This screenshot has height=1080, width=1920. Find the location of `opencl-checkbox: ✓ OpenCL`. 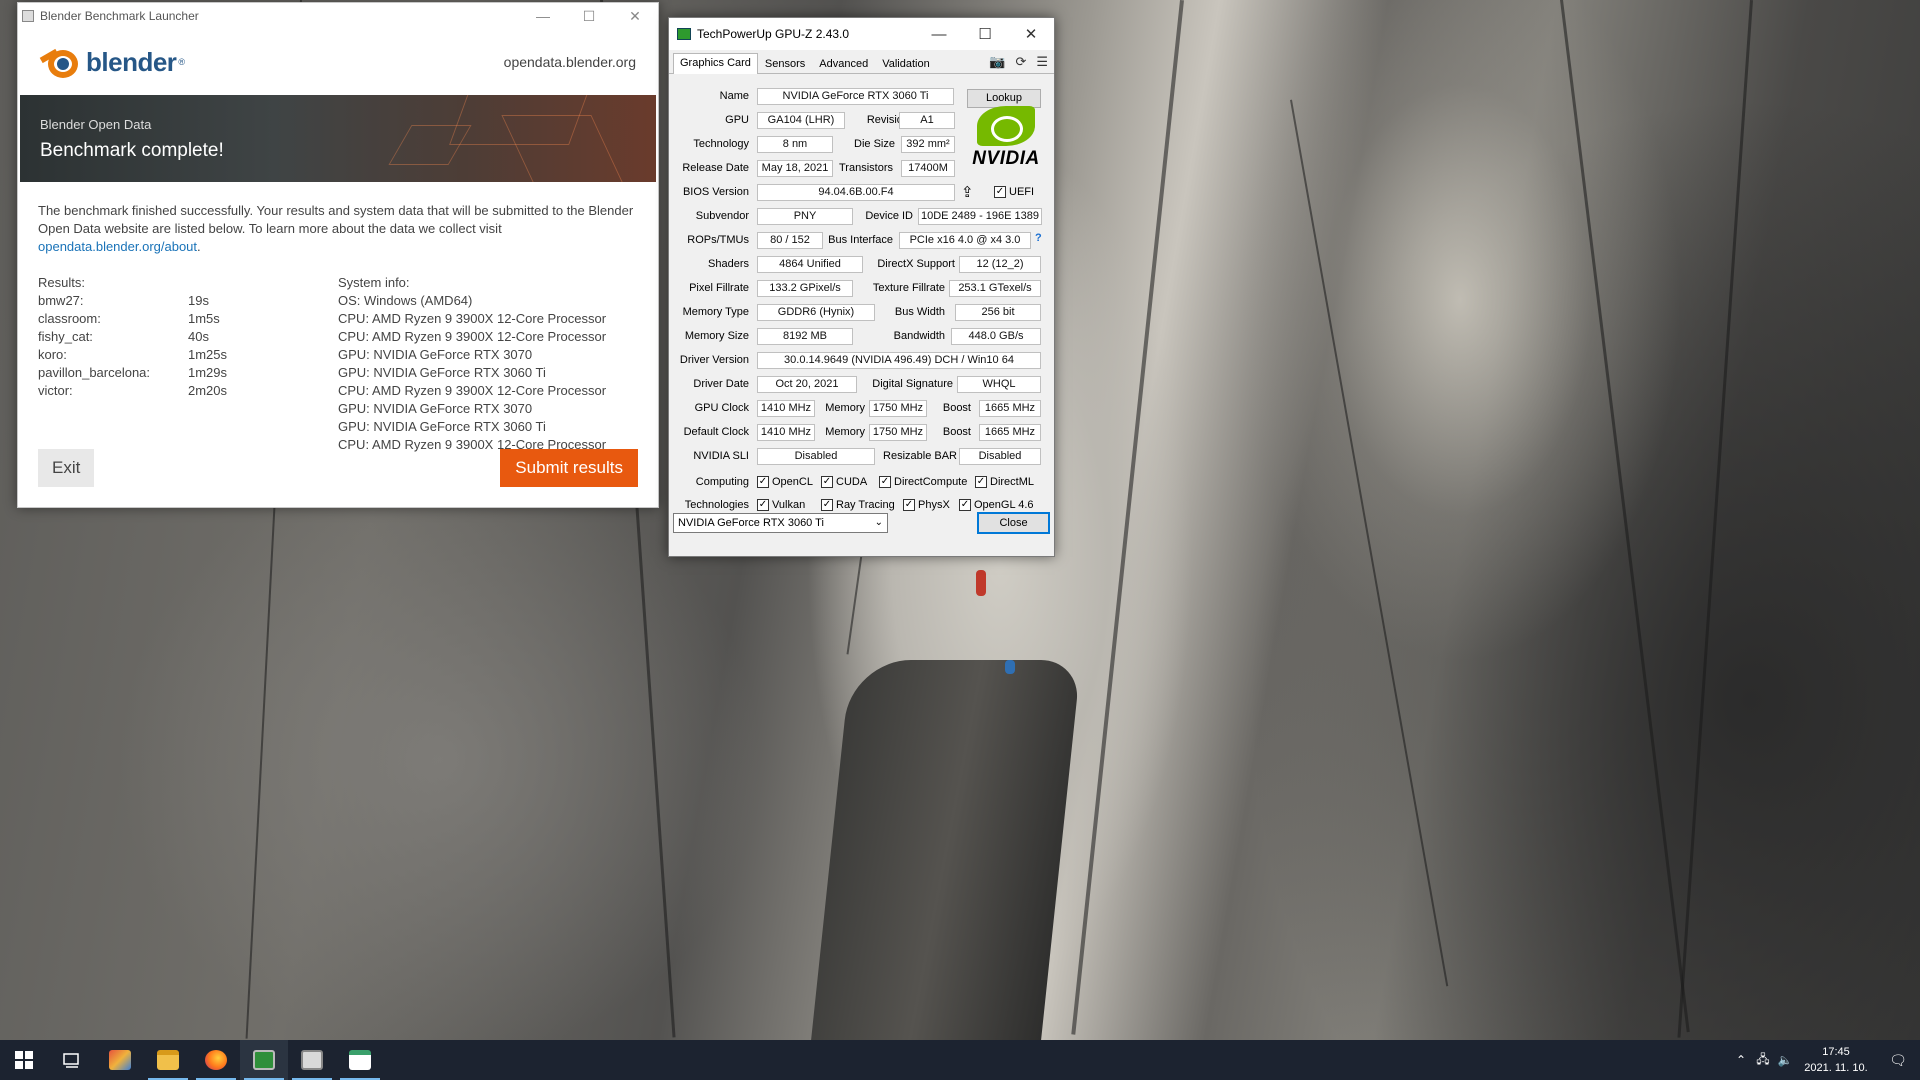

opencl-checkbox: ✓ OpenCL is located at coordinates (785, 482).